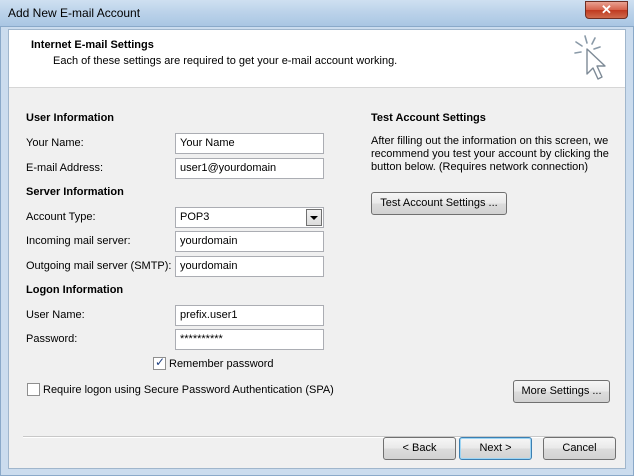  What do you see at coordinates (74, 13) in the screenshot?
I see `window-title: Add New E-mail Account` at bounding box center [74, 13].